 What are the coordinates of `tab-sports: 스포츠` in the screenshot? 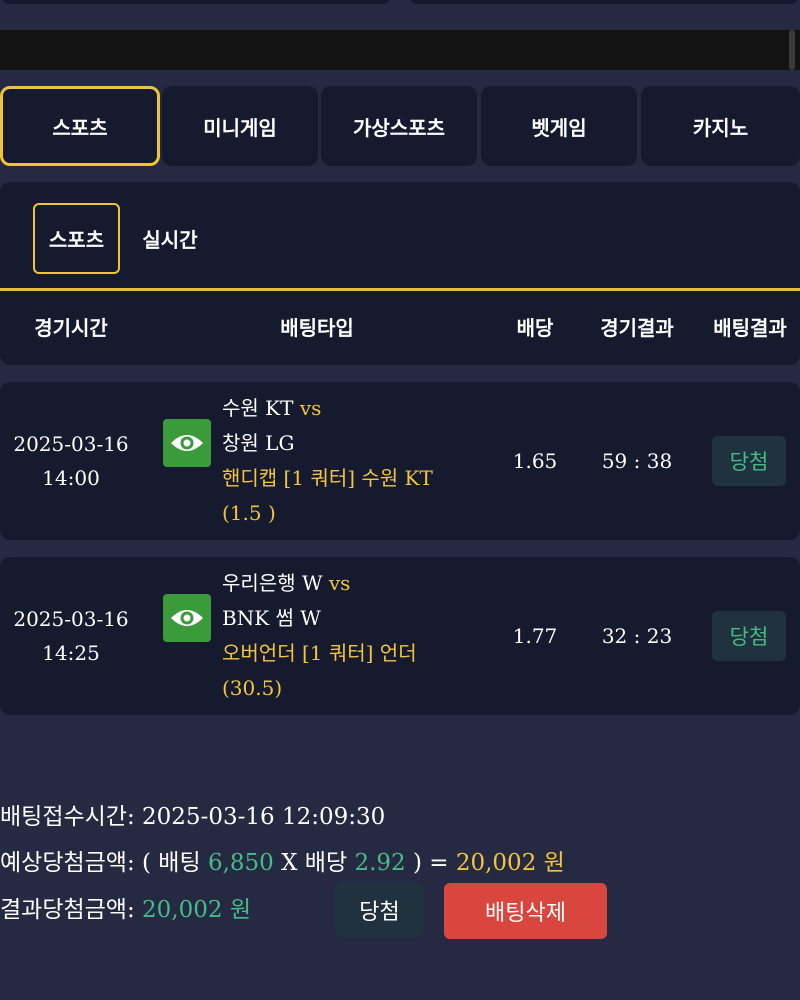 It's located at (80, 126).